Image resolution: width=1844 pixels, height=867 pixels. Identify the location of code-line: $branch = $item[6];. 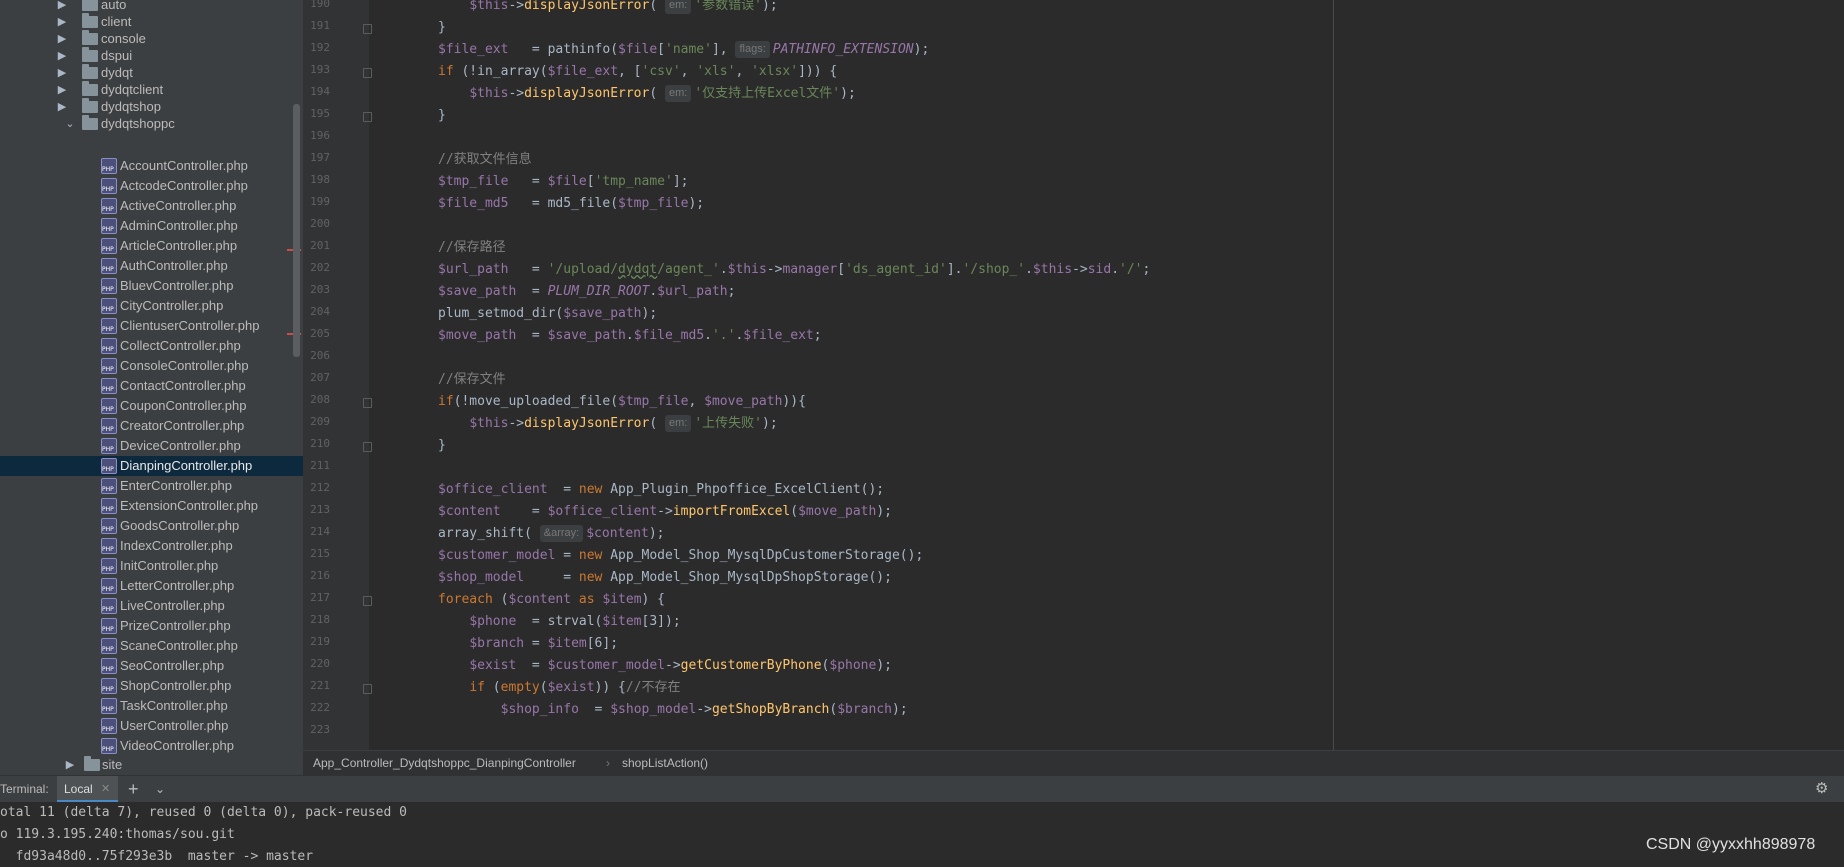
(528, 644).